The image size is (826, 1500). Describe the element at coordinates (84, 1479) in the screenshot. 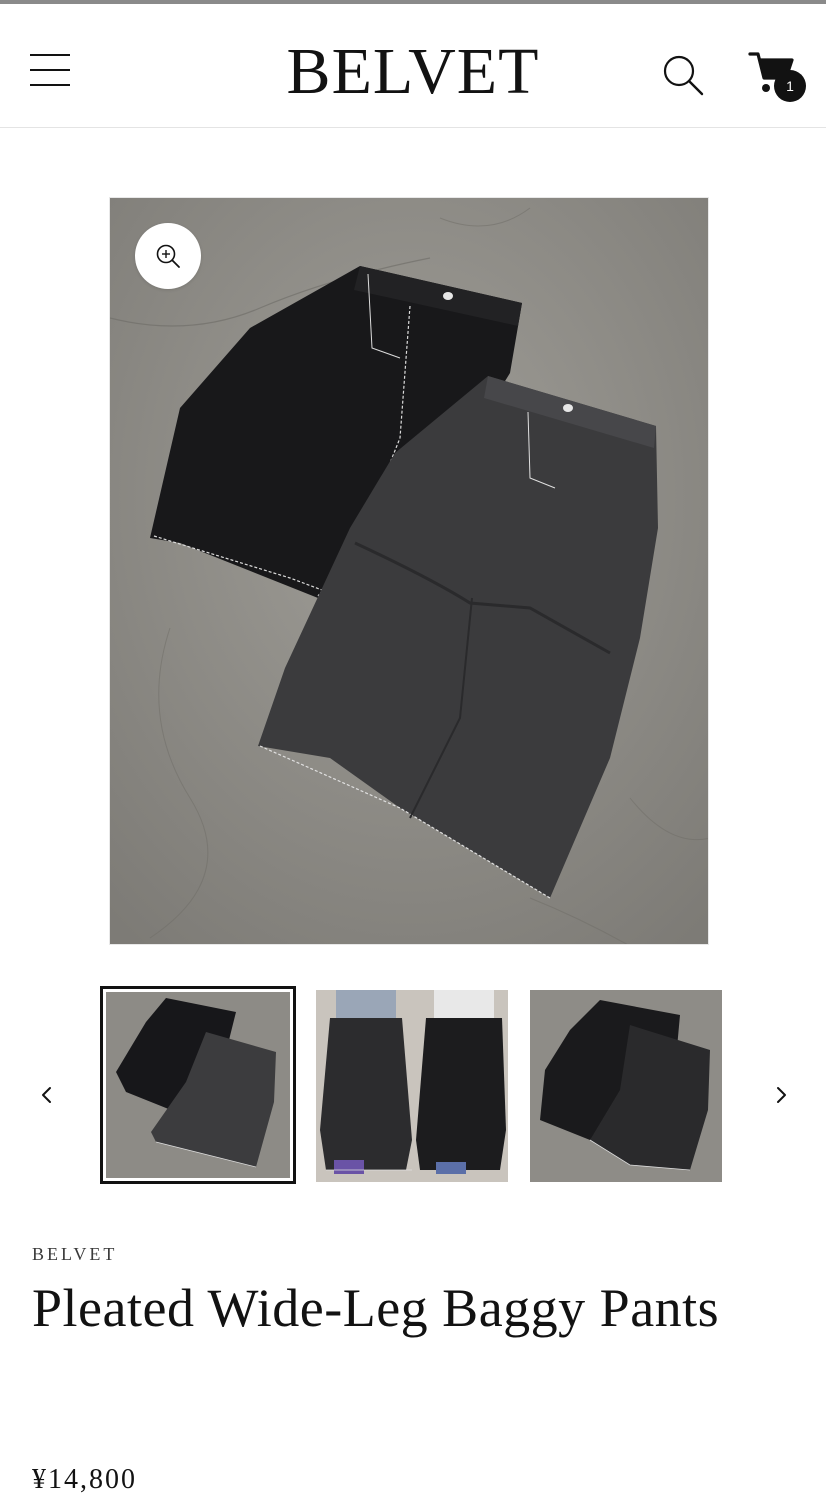

I see `product-price: ¥14,800` at that location.